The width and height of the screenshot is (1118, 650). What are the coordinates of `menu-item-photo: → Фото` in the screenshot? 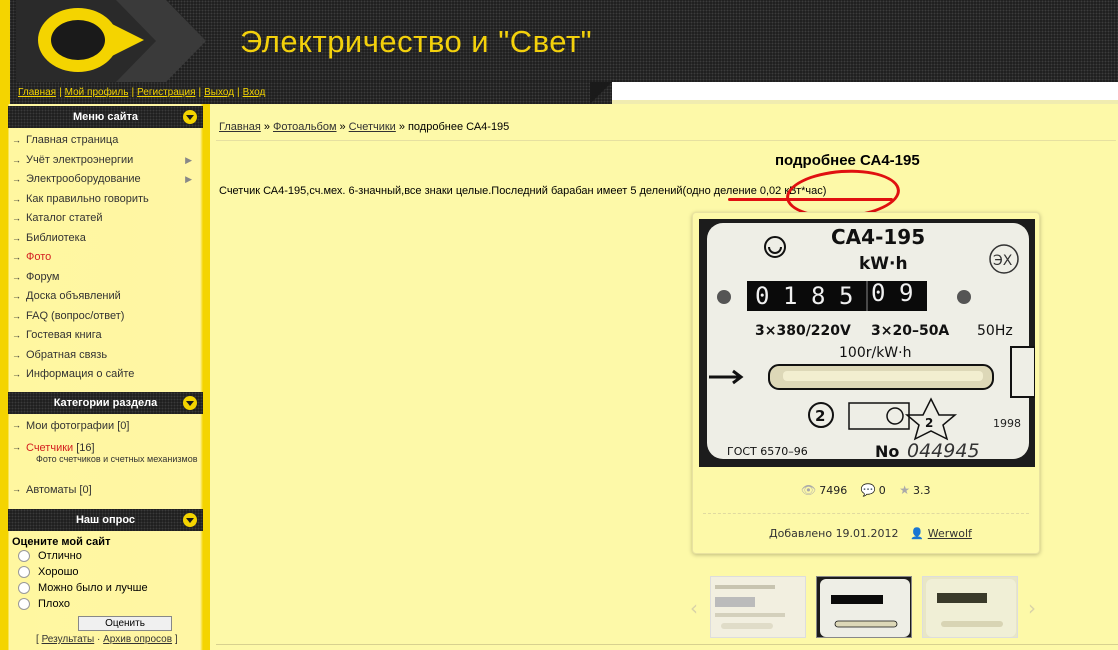 It's located at (105, 258).